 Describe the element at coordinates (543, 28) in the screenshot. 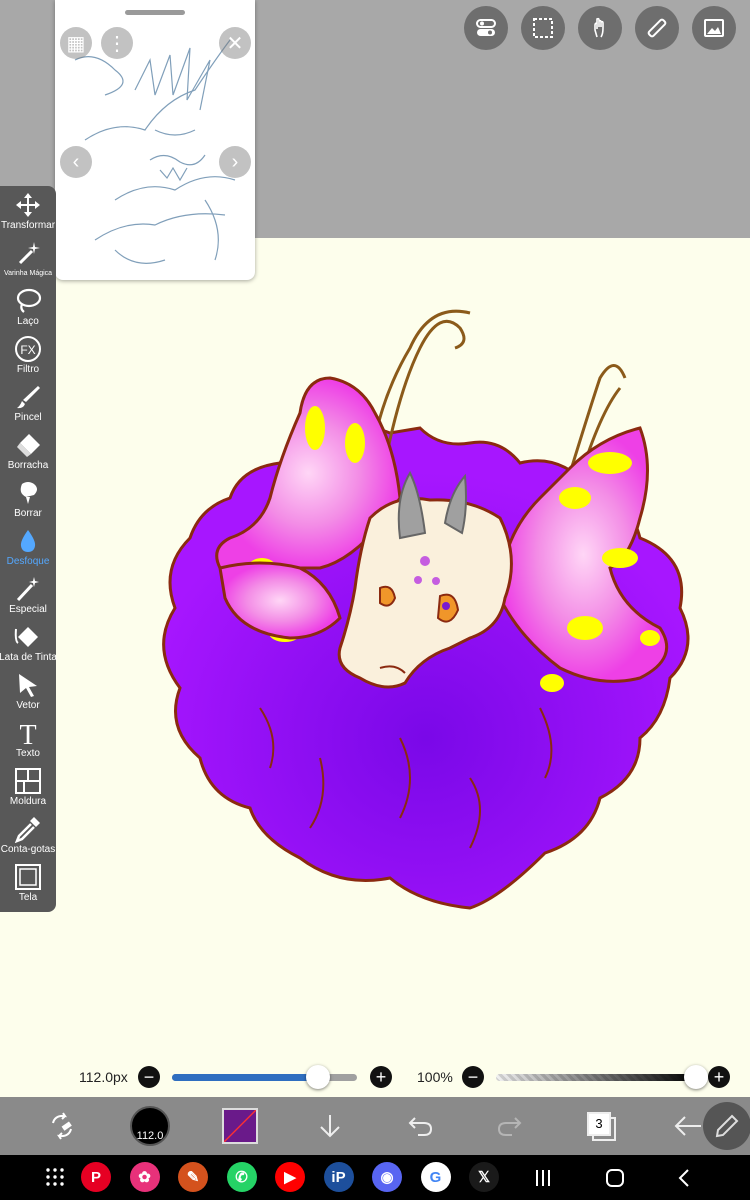

I see `selection-icon` at that location.